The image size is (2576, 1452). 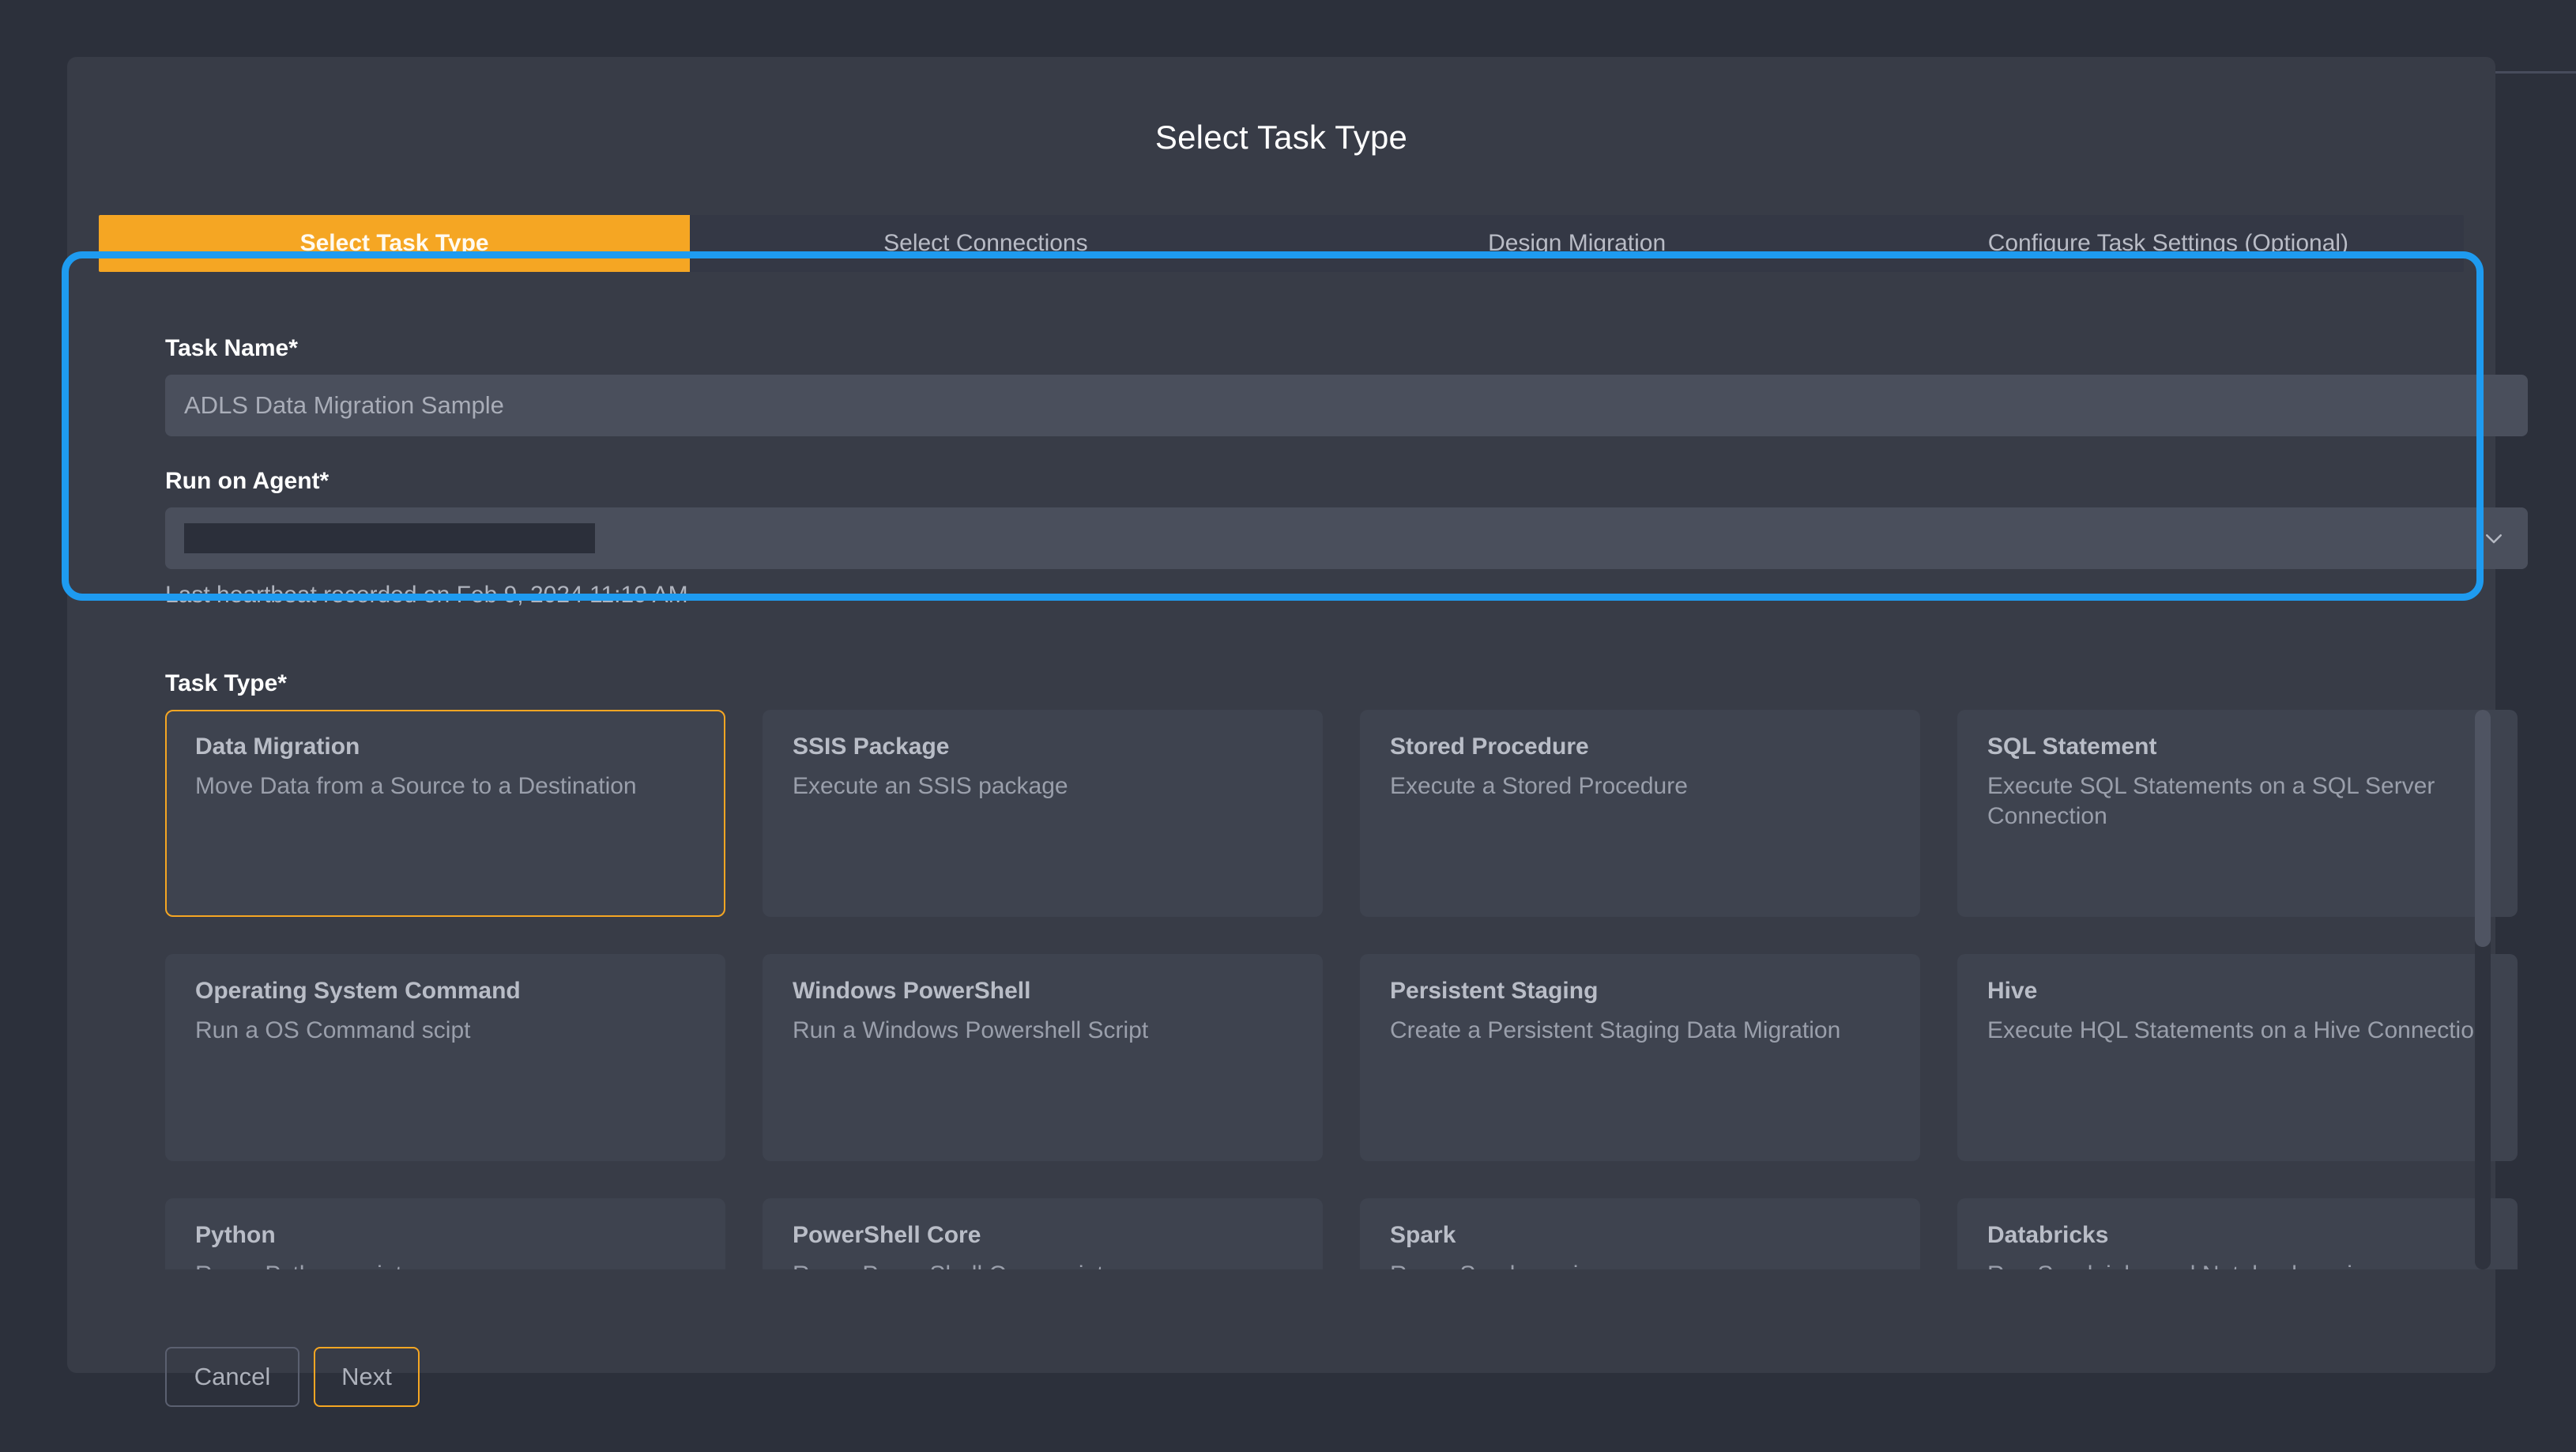 I want to click on tab-select-connections: Select Connections, so click(x=985, y=243).